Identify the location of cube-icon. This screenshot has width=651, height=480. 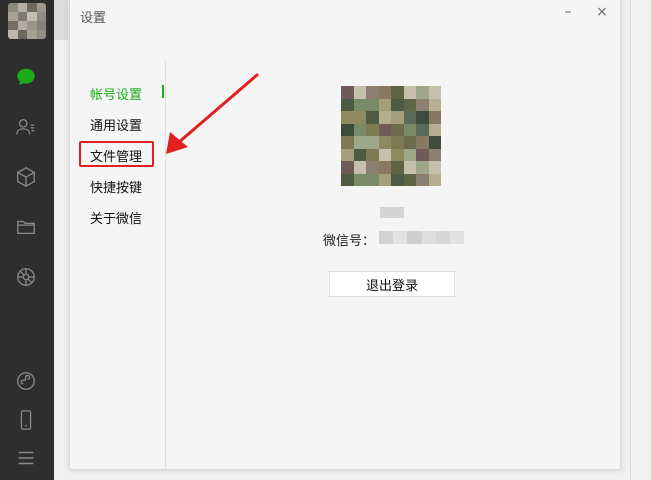
(26, 177).